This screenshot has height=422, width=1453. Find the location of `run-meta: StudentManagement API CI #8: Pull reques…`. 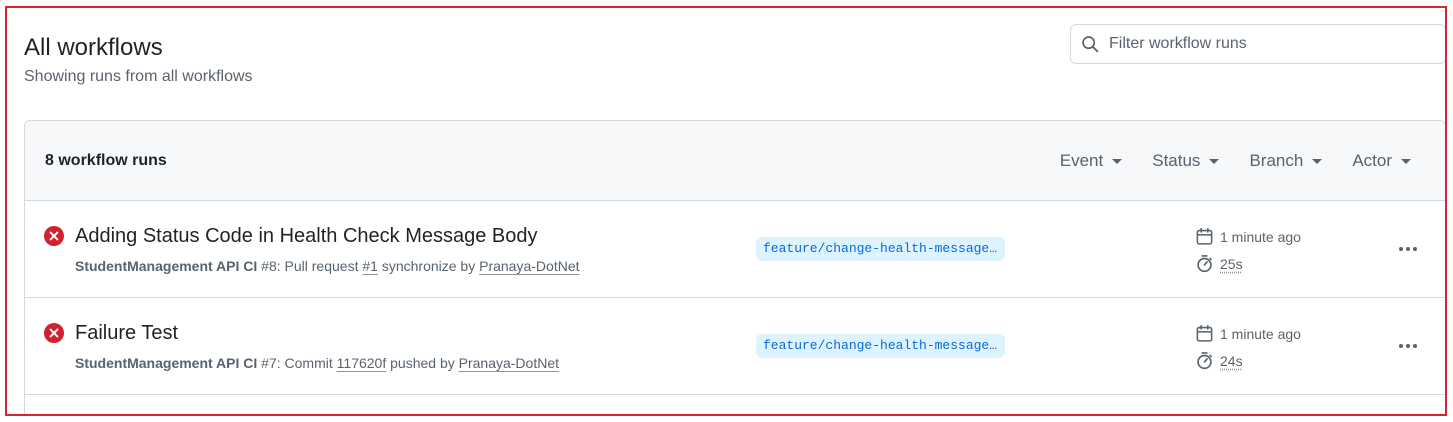

run-meta: StudentManagement API CI #8: Pull reques… is located at coordinates (327, 266).